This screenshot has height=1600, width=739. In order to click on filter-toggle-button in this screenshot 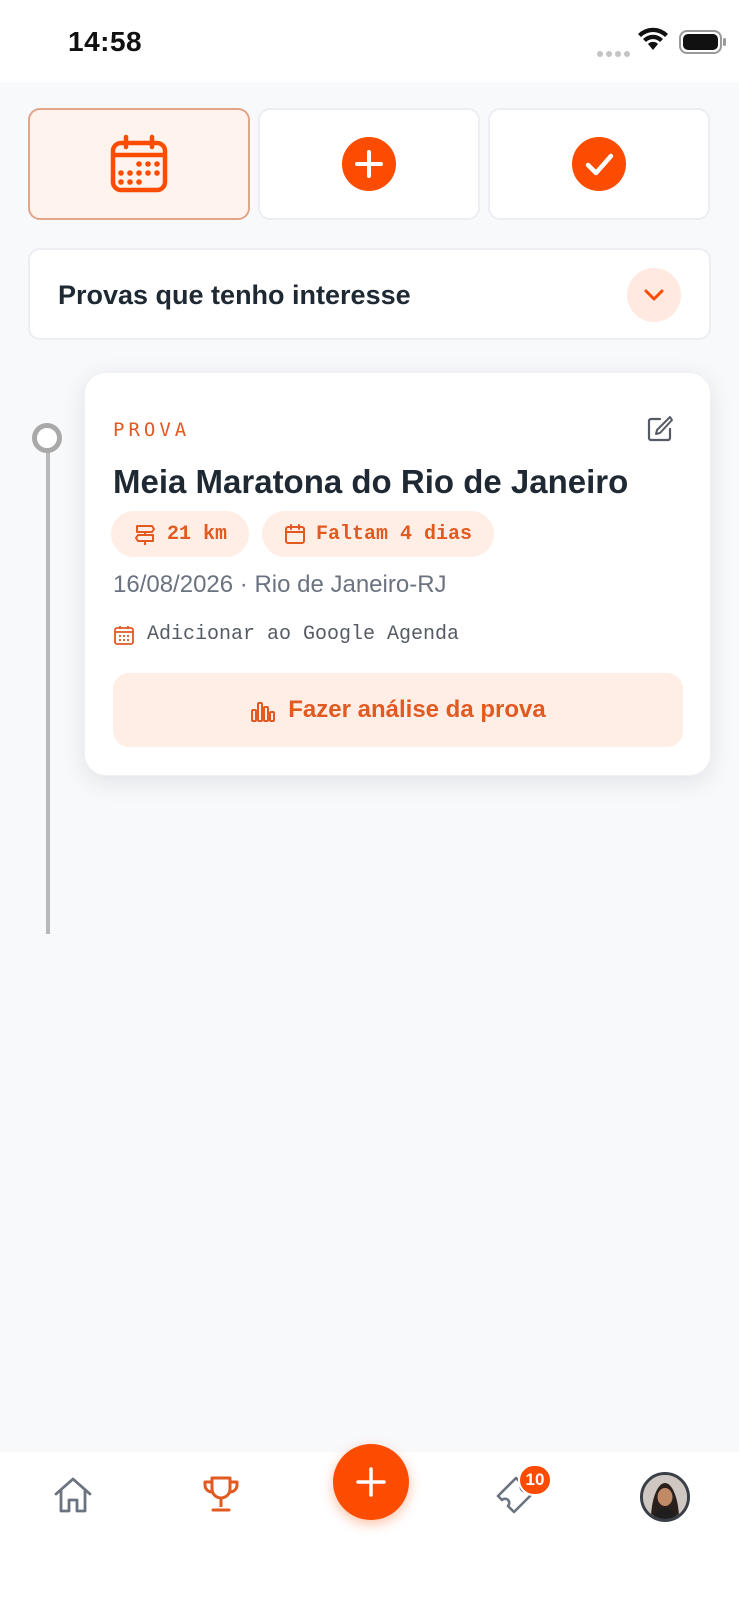, I will do `click(654, 295)`.